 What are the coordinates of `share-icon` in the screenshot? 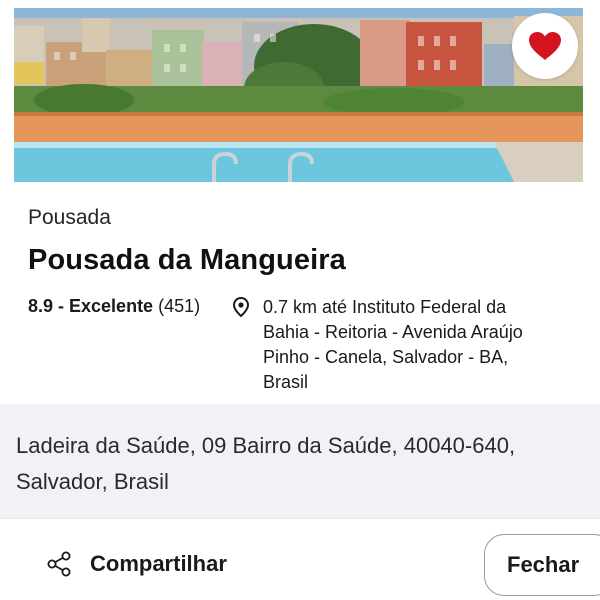 It's located at (59, 564).